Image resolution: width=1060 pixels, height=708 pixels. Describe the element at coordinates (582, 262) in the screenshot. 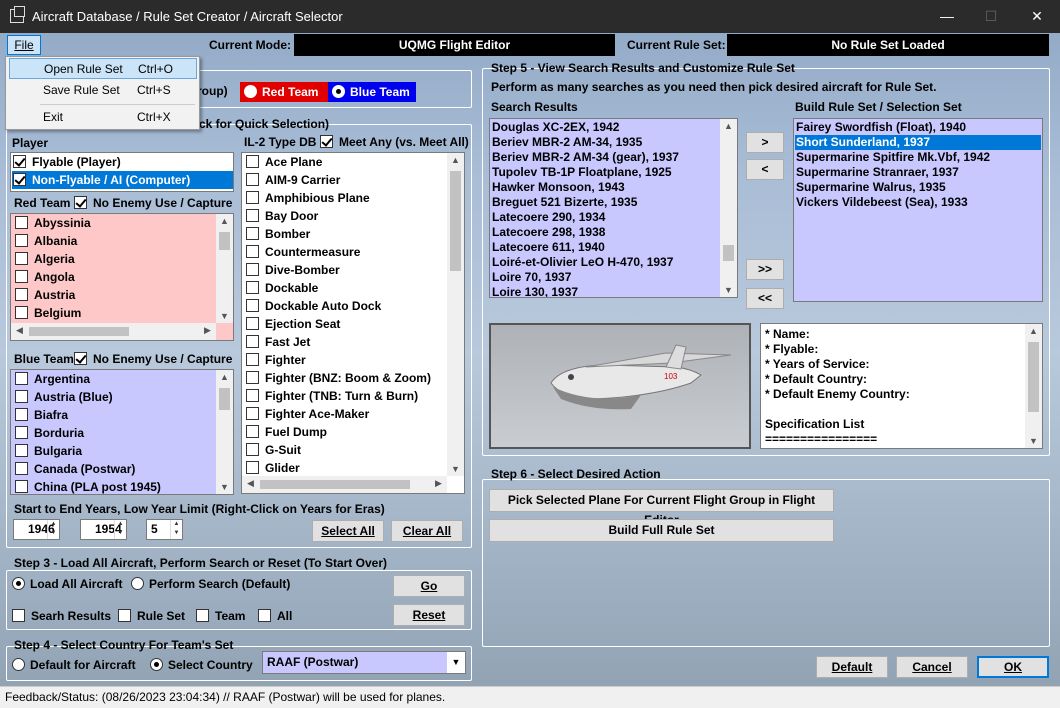

I see `list-item: Loiré-et-Olivier LeO H-470, 1937` at that location.